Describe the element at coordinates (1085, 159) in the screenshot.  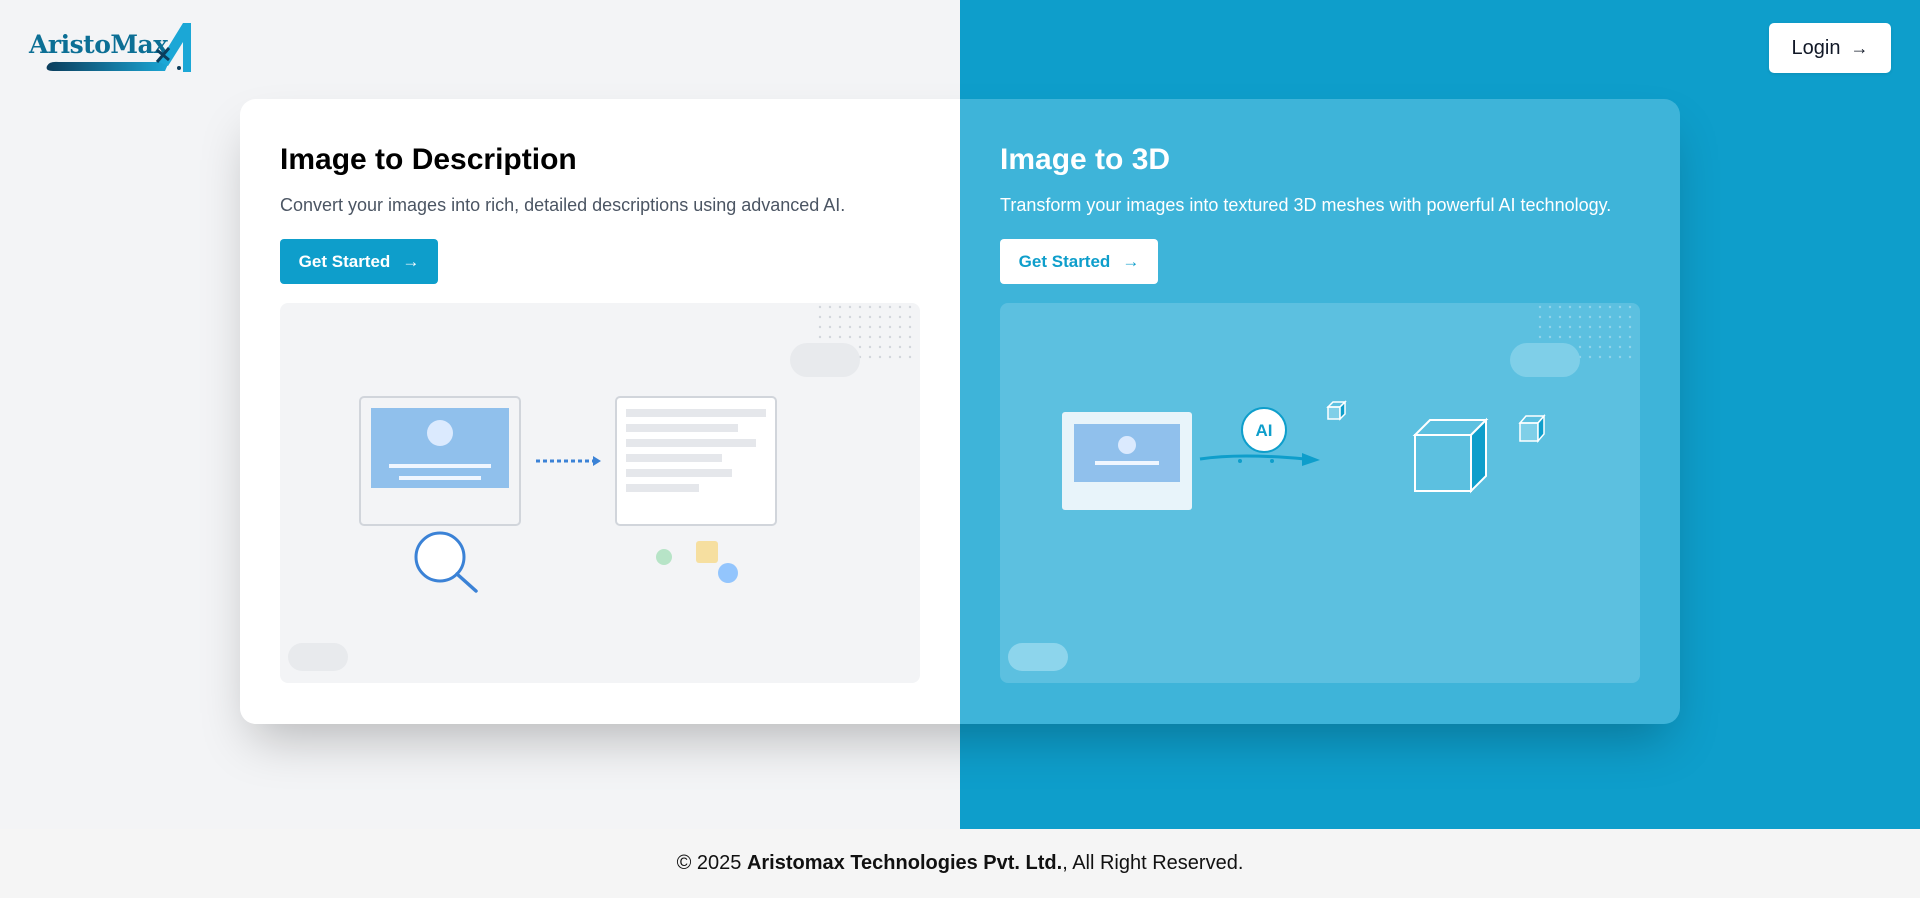
I see `card-title: Image to 3D` at that location.